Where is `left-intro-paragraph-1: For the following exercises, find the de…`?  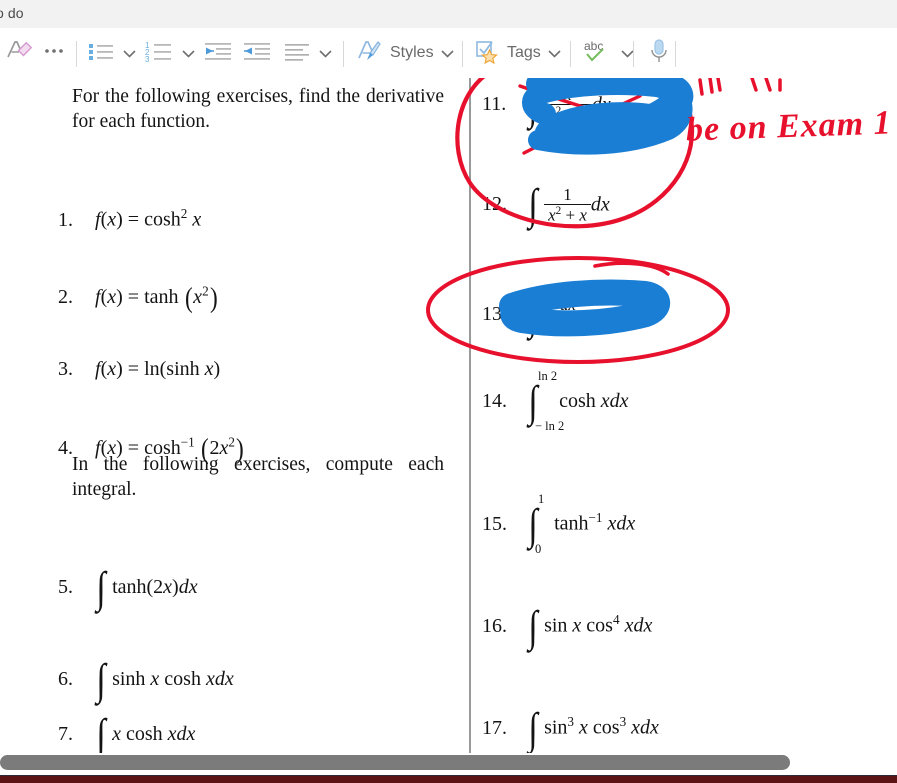 left-intro-paragraph-1: For the following exercises, find the de… is located at coordinates (258, 109).